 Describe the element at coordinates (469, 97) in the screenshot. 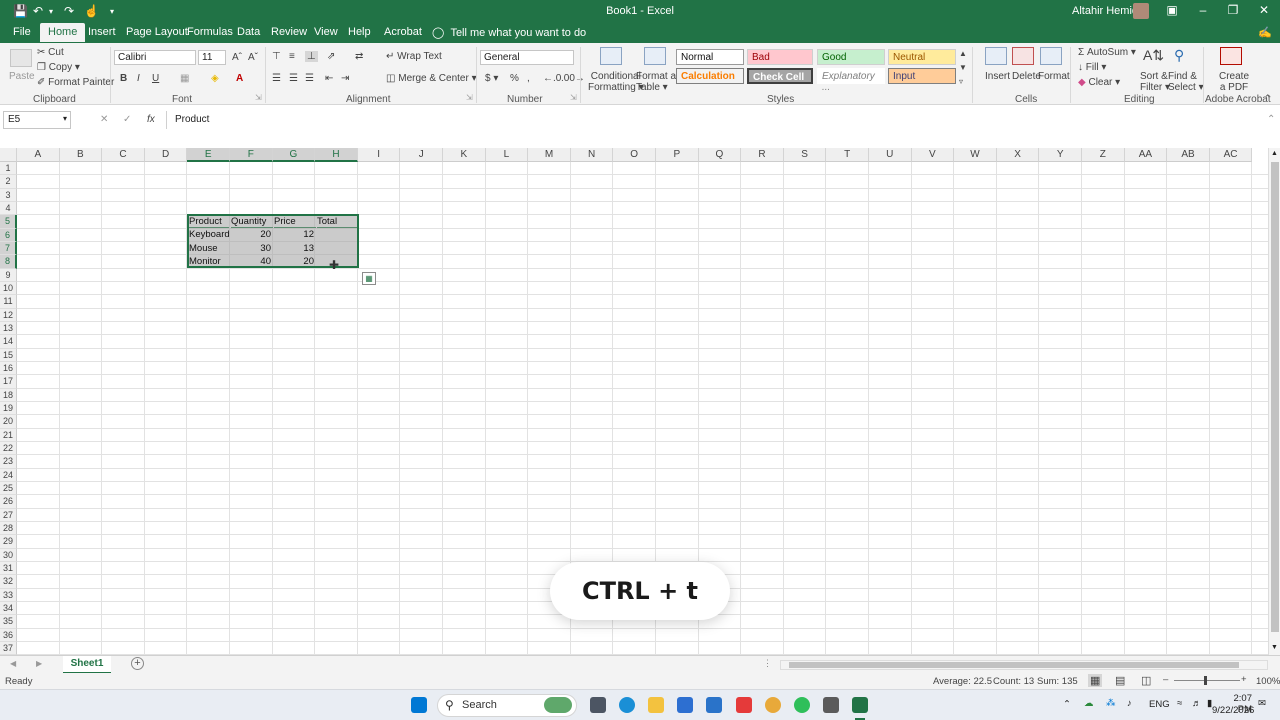

I see `alignment-dialog-launcher-icon: ⇲` at that location.